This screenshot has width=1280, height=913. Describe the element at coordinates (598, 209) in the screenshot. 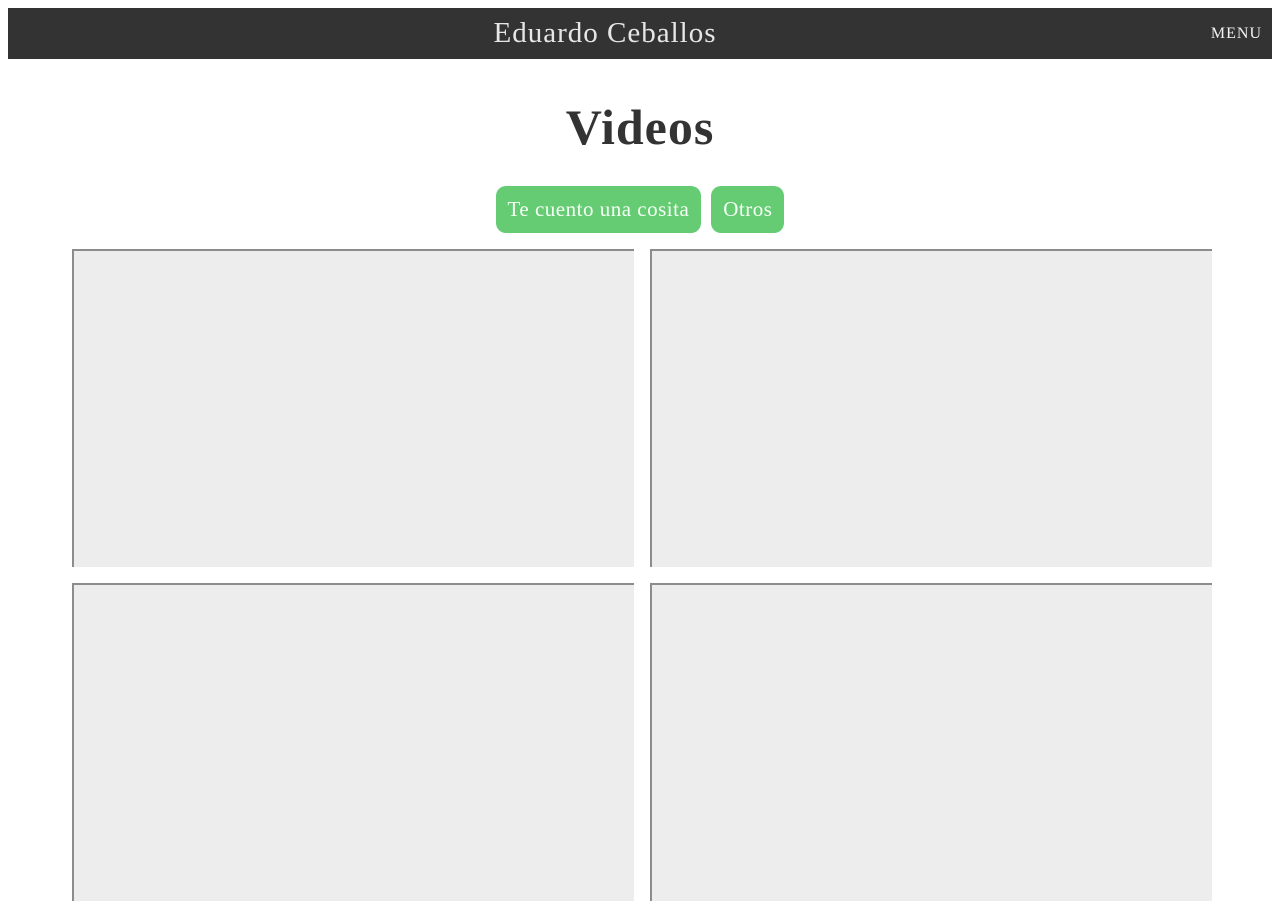

I see `filter-button-te-cuento-una-cosita: Te cuento una cosita` at that location.